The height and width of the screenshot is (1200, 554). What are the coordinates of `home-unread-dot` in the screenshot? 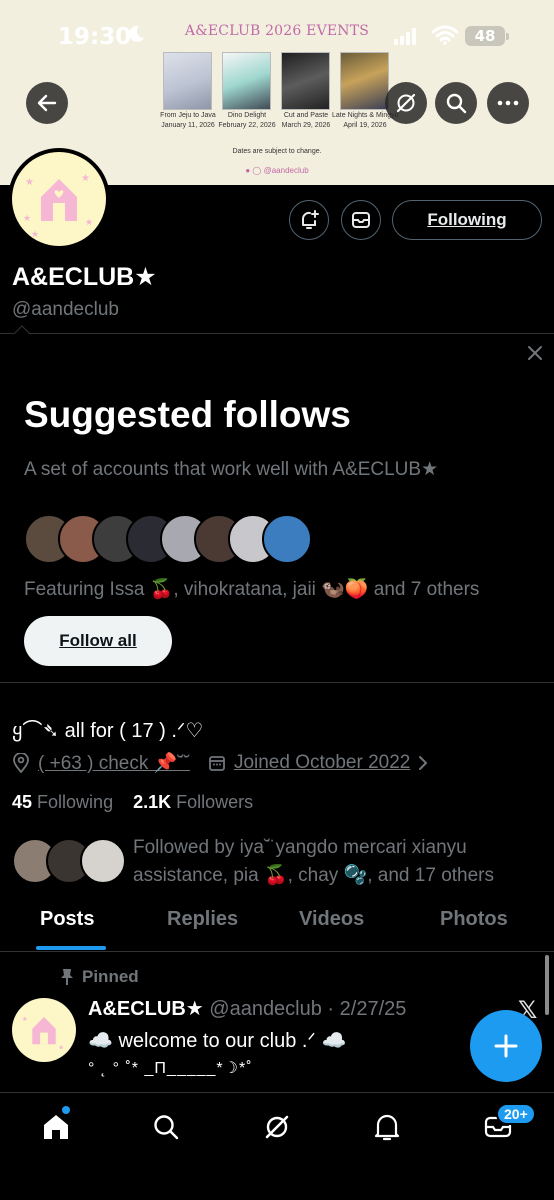 It's located at (66, 1110).